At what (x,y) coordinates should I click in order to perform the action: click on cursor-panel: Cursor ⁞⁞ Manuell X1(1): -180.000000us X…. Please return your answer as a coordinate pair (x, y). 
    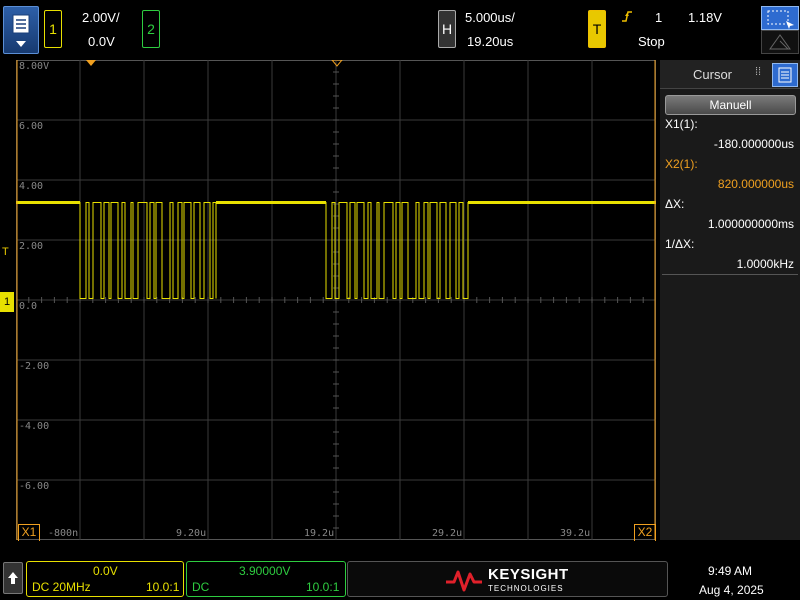
    Looking at the image, I should click on (730, 300).